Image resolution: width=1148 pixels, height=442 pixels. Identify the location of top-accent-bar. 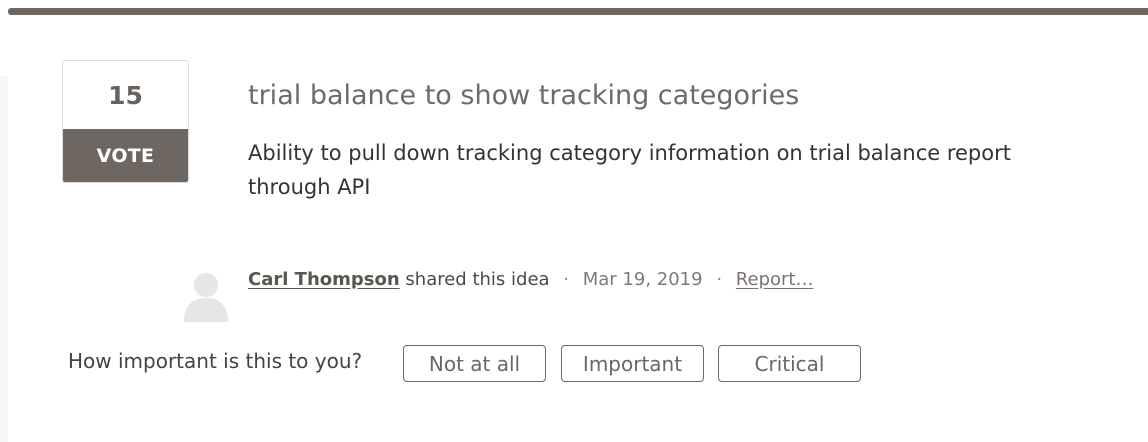
(578, 11).